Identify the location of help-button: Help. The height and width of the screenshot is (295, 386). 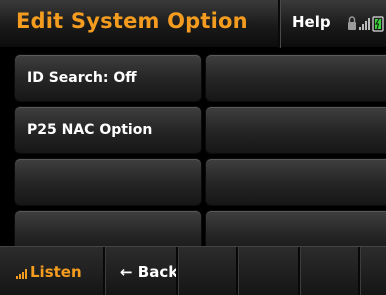
(311, 22).